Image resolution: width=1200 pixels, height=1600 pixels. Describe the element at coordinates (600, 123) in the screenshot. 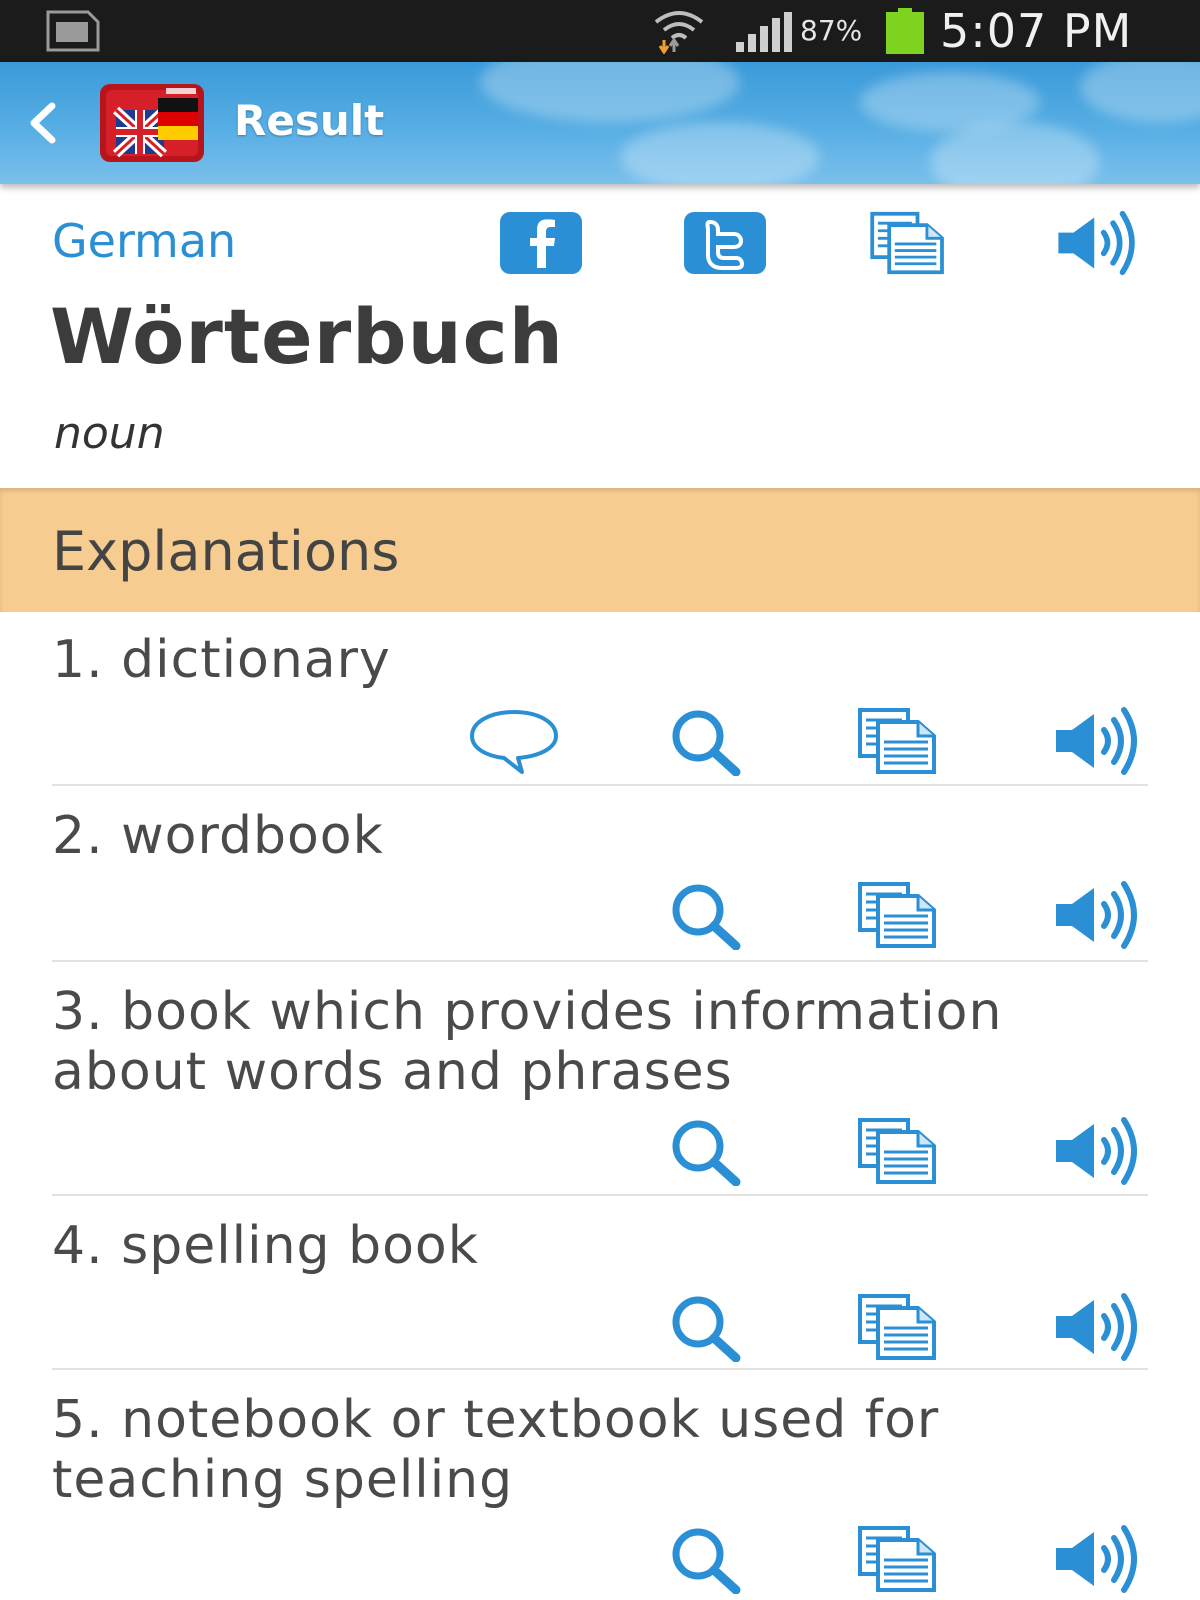

I see `action-bar: Result` at that location.